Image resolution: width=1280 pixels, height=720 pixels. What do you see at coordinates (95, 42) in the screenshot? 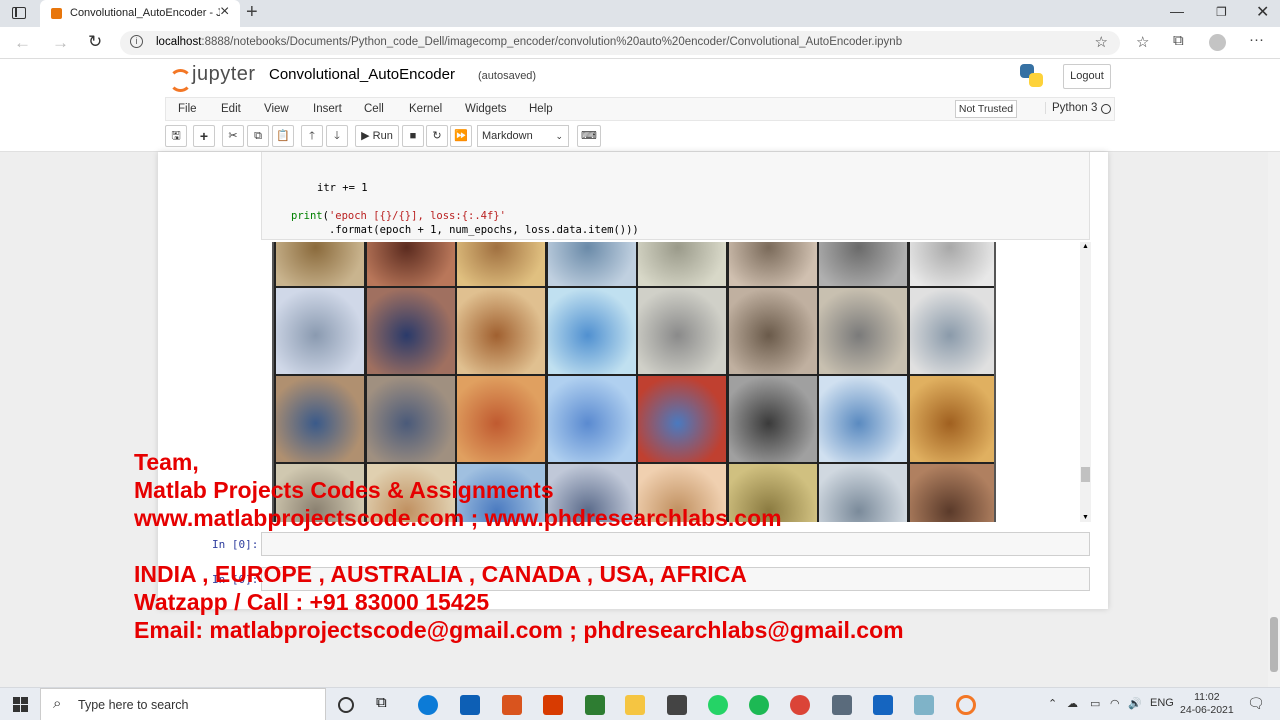
I see `reload-icon: ↻` at bounding box center [95, 42].